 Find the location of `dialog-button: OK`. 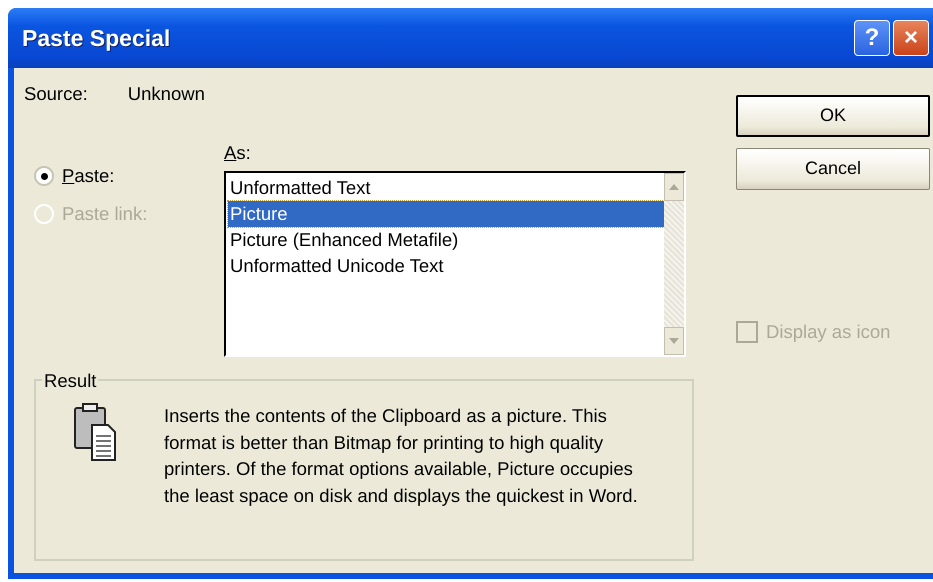

dialog-button: OK is located at coordinates (833, 115).